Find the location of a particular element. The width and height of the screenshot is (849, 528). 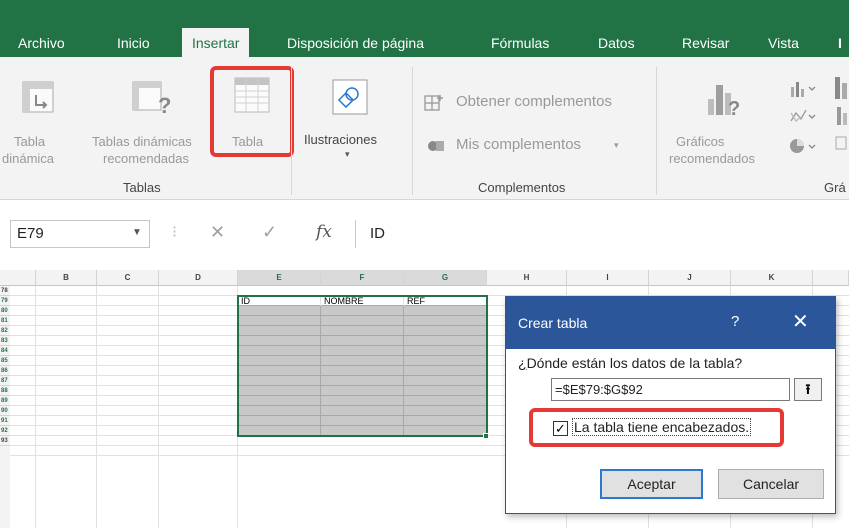

row-header-80: 80 is located at coordinates (5, 311).